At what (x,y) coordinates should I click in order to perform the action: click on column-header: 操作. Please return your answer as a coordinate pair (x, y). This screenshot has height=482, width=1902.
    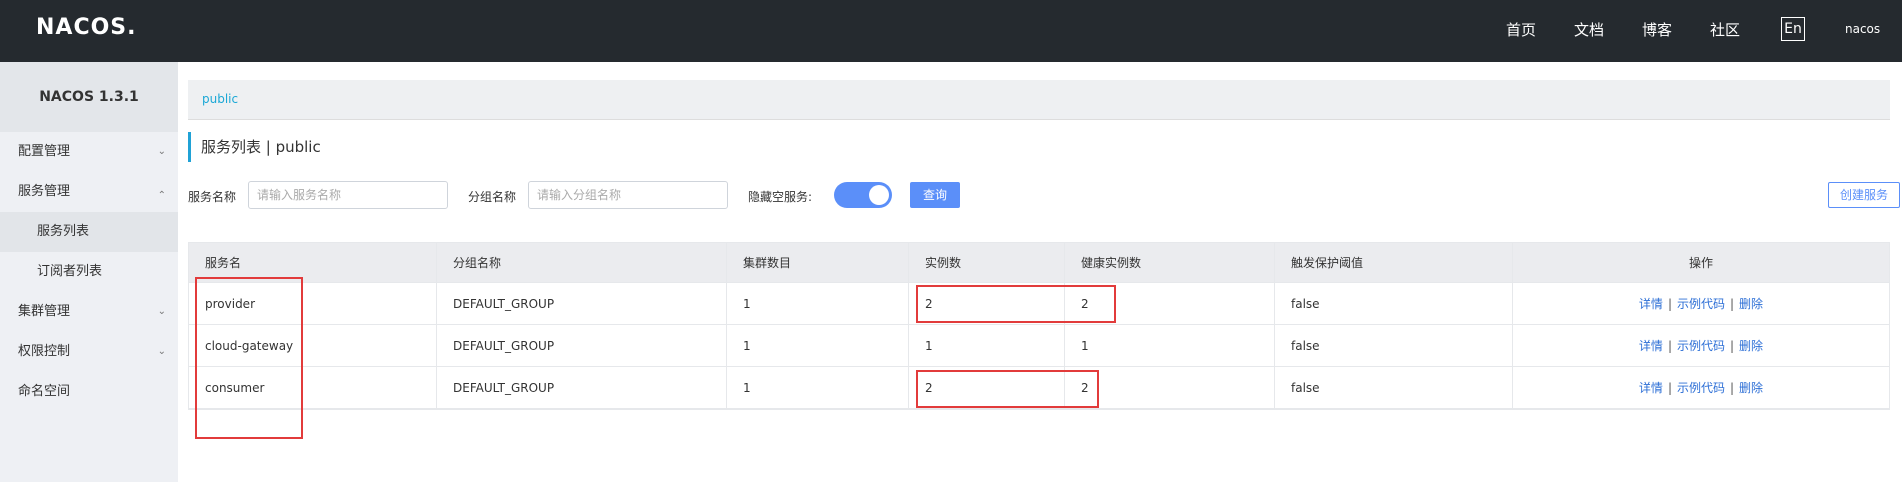
    Looking at the image, I should click on (1700, 263).